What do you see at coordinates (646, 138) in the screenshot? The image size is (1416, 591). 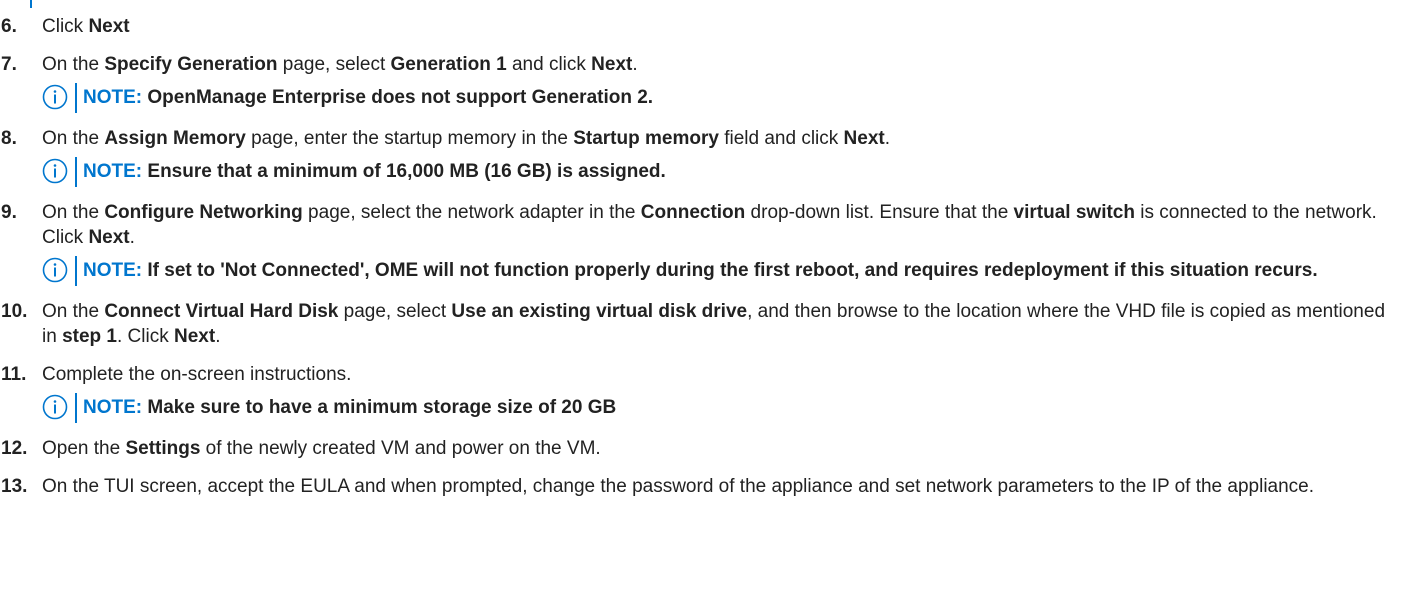 I see `ui-term: Startup memory` at bounding box center [646, 138].